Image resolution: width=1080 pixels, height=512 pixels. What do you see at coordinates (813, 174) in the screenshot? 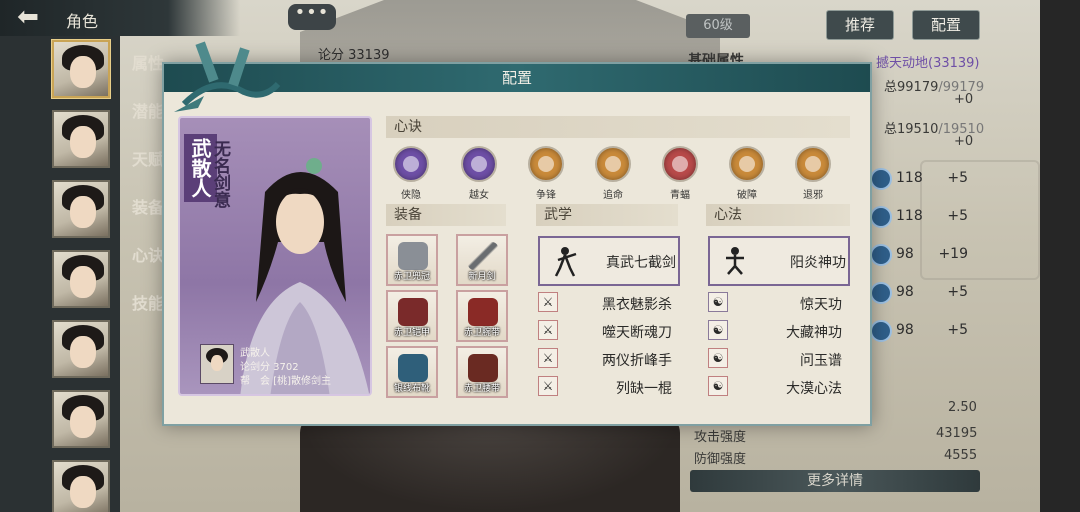
I see `skill-slot: 退邪` at bounding box center [813, 174].